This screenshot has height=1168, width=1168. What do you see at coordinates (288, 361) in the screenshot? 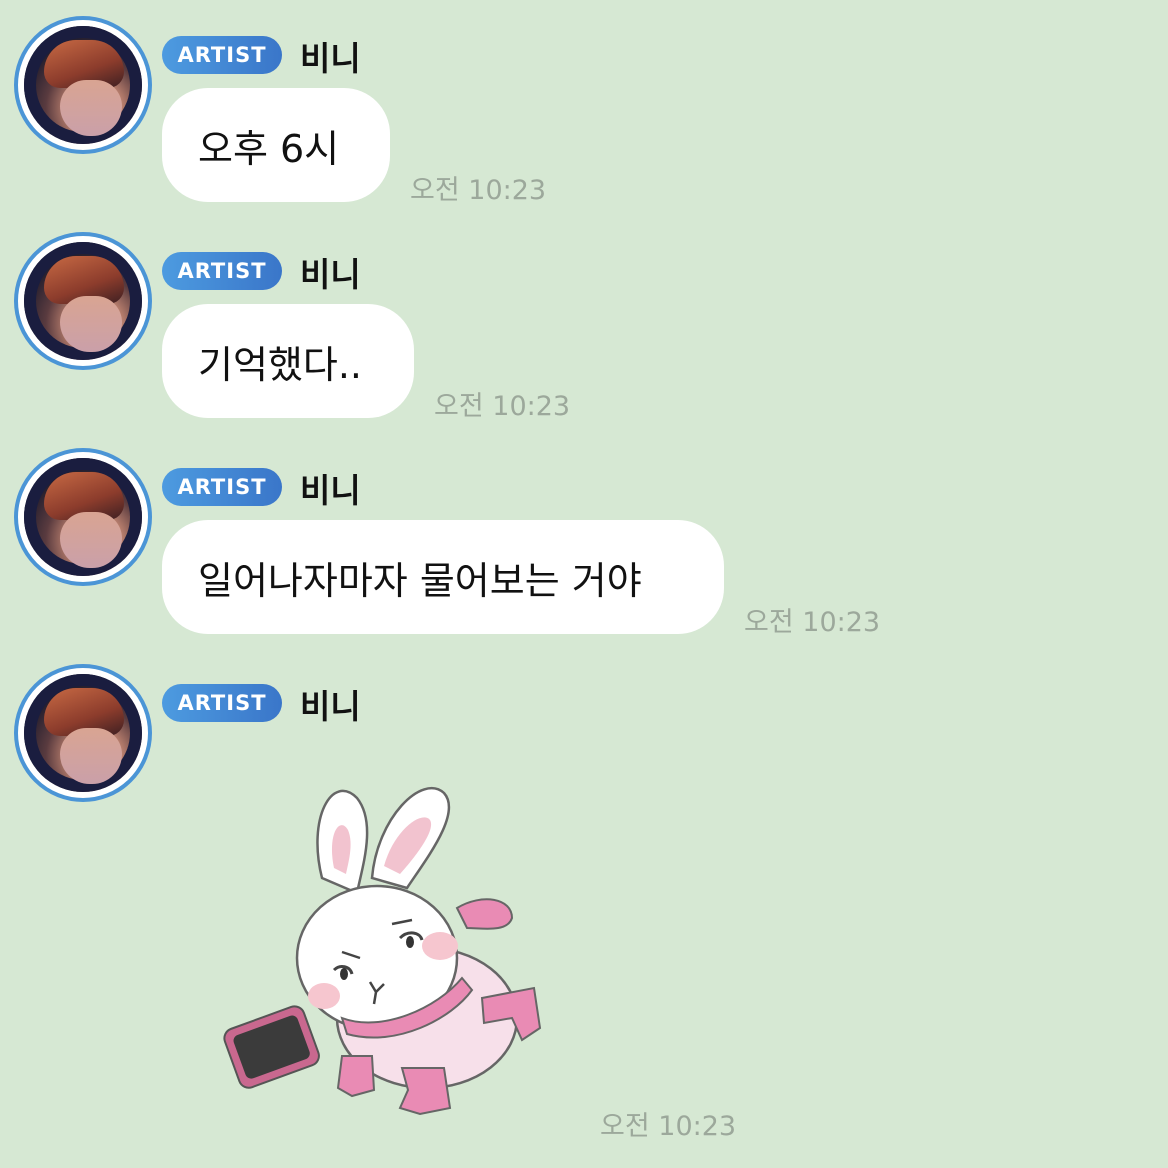
I see `message-bubble: 기억했다..` at bounding box center [288, 361].